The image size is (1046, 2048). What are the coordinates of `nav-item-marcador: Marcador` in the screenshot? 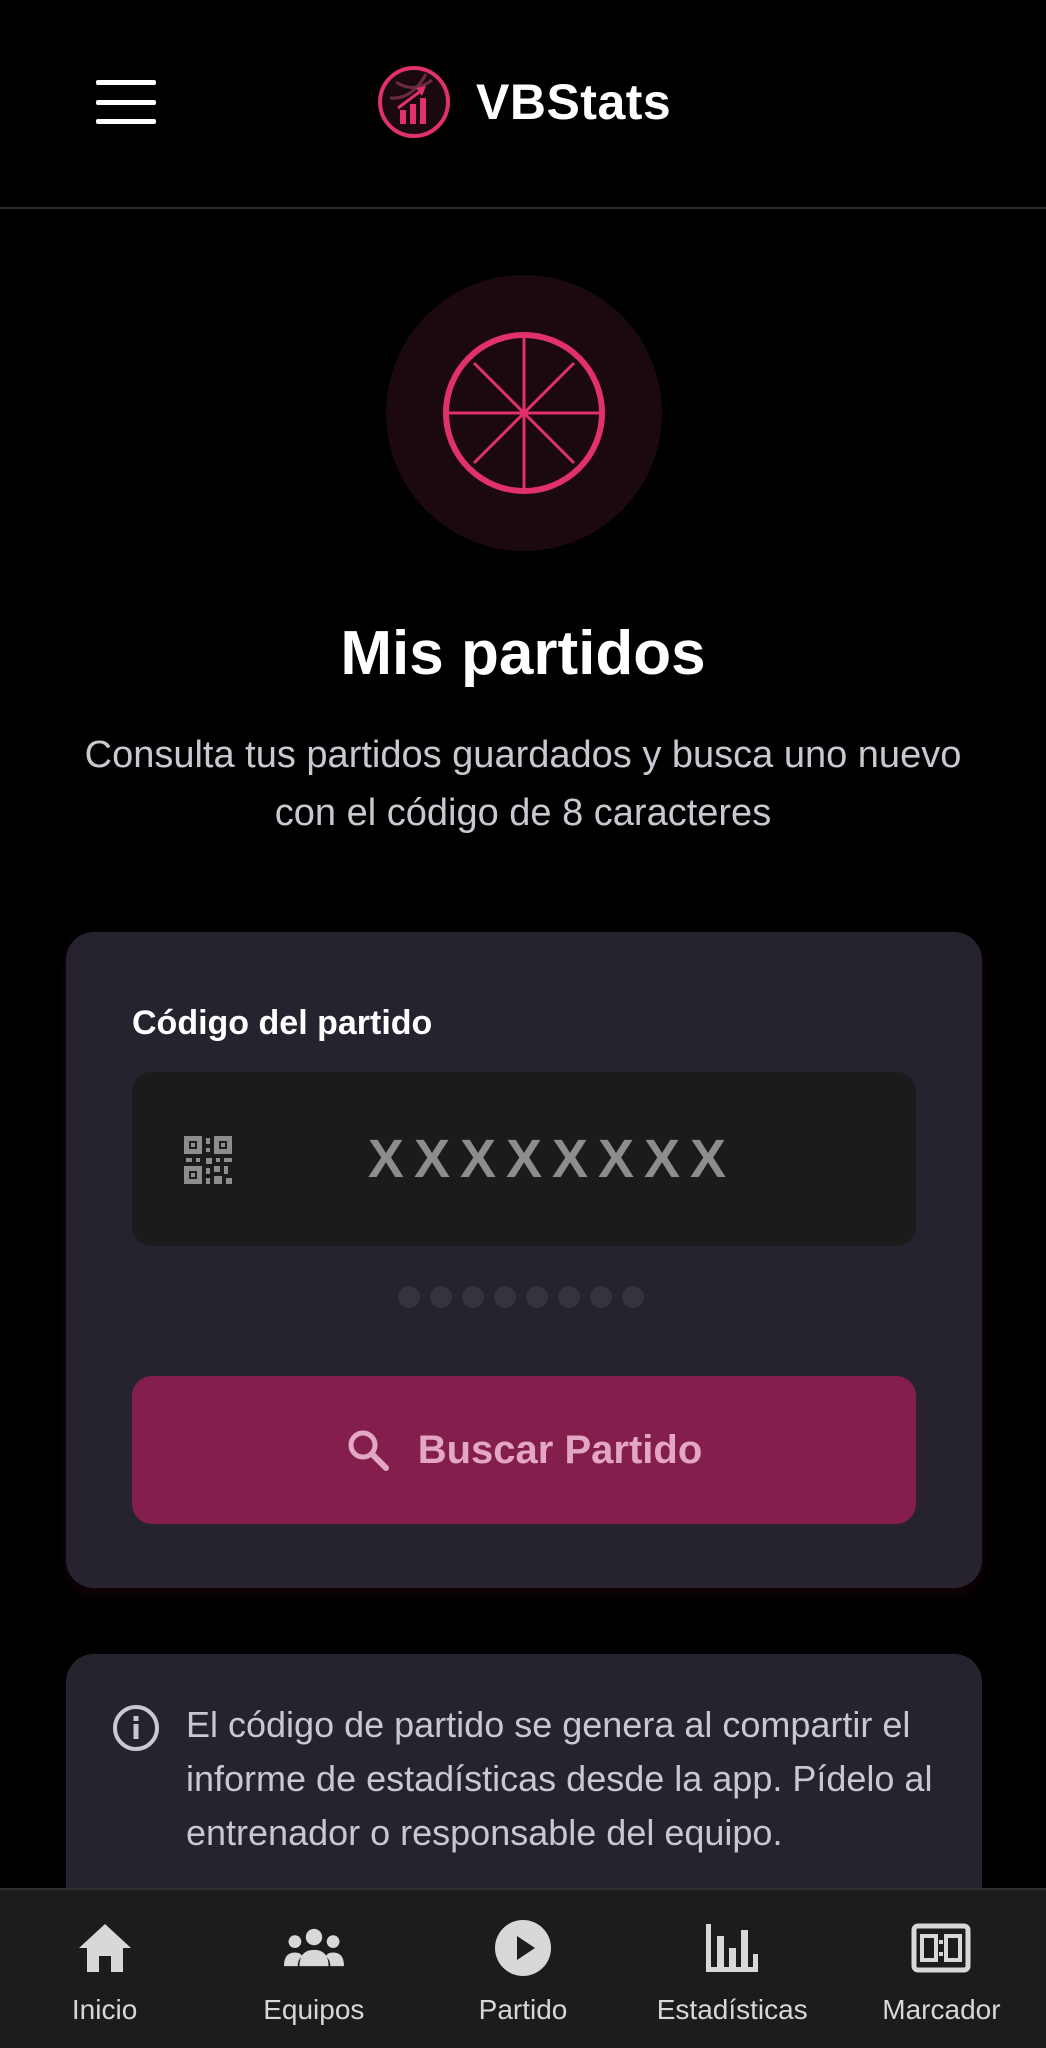 It's located at (941, 1969).